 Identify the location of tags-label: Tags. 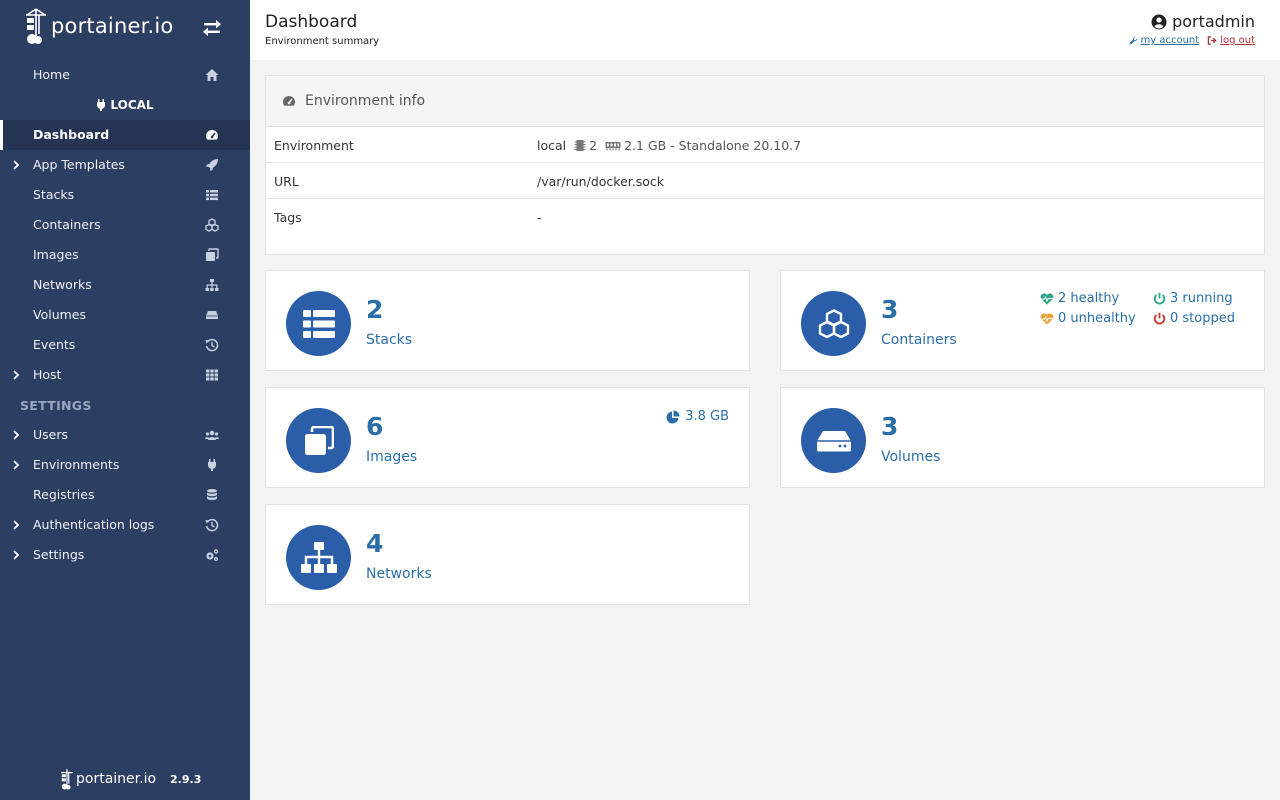
(288, 217).